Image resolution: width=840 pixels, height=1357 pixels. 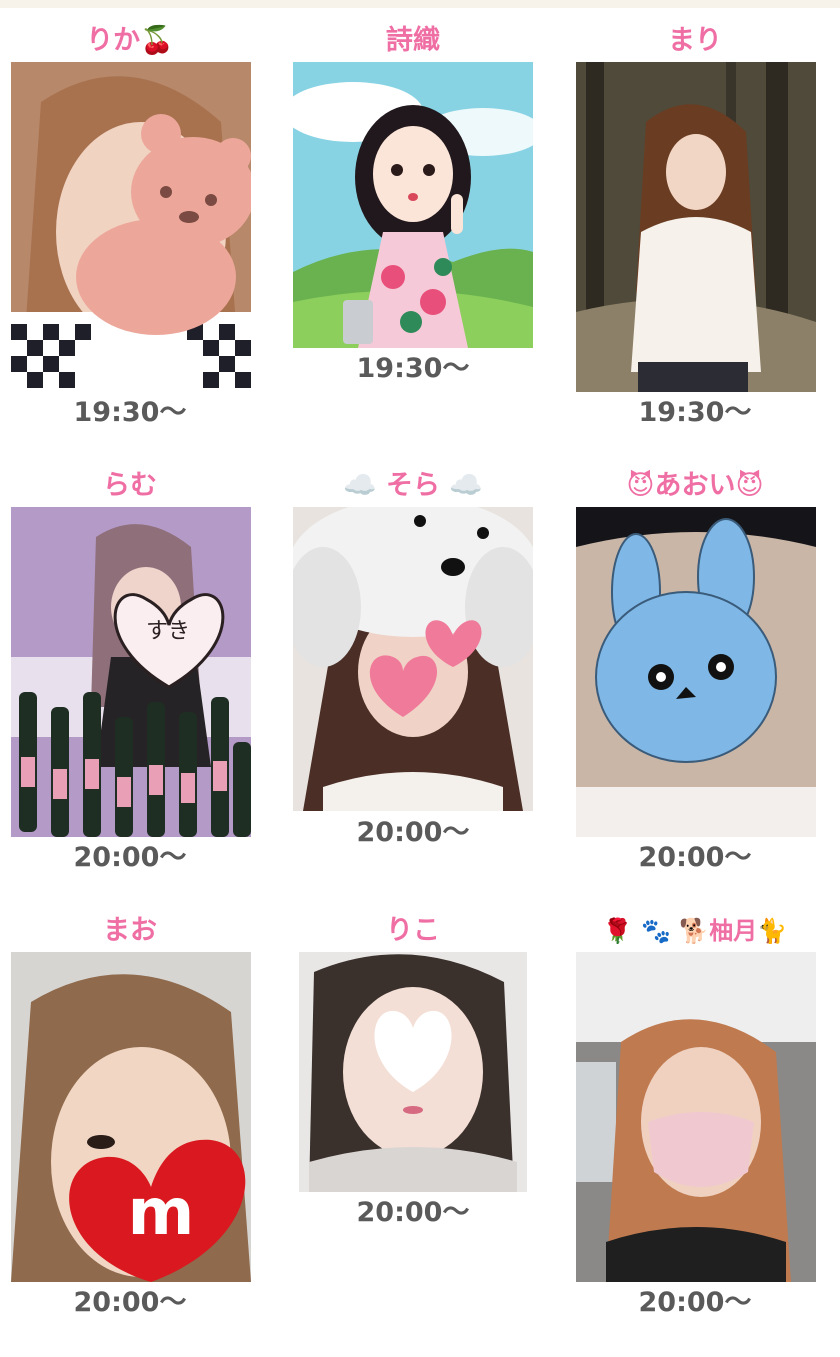 What do you see at coordinates (161, 1213) in the screenshot?
I see `heart-m-sticker-text: m` at bounding box center [161, 1213].